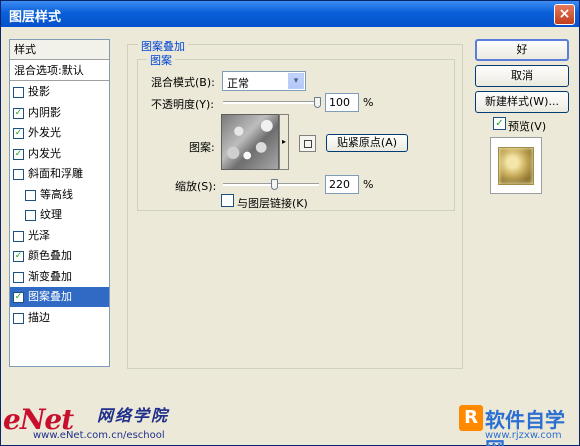 This screenshot has width=580, height=446. Describe the element at coordinates (161, 60) in the screenshot. I see `pattern-subgroup-title: 图案` at that location.